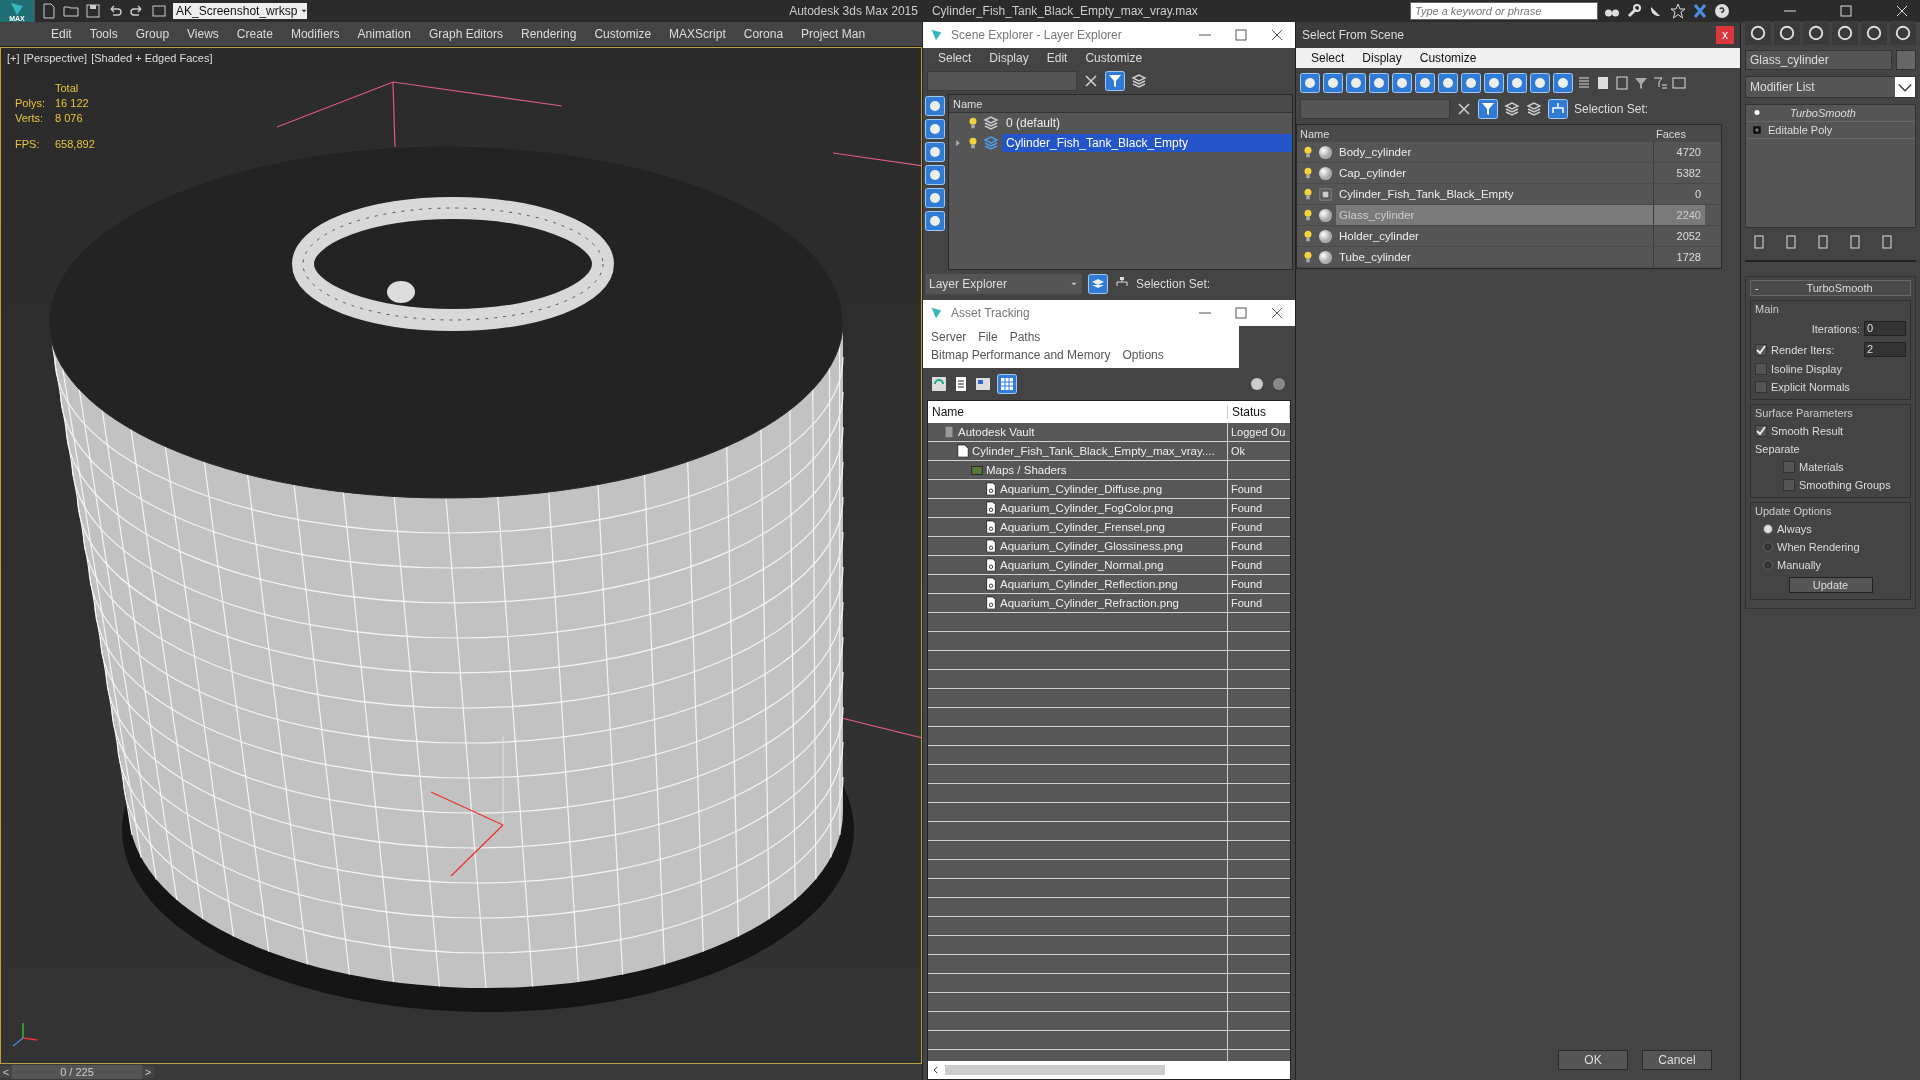 This screenshot has height=1080, width=1920. What do you see at coordinates (315, 34) in the screenshot?
I see `menu-item: Modifiers` at bounding box center [315, 34].